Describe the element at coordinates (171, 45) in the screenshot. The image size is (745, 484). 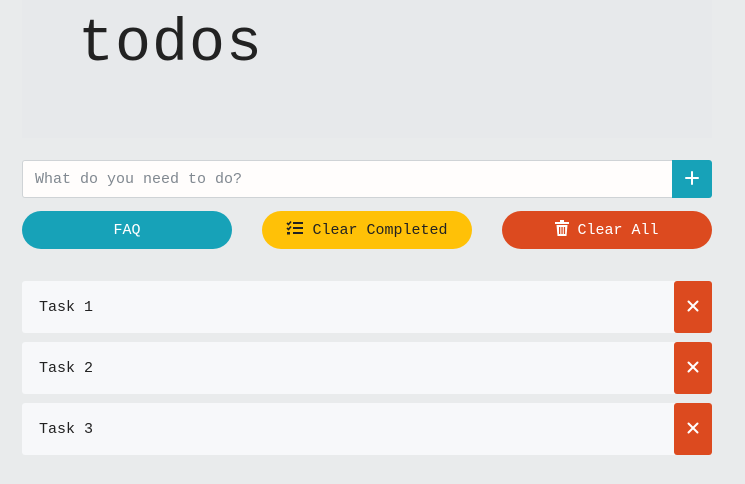
I see `page-title: todos` at that location.